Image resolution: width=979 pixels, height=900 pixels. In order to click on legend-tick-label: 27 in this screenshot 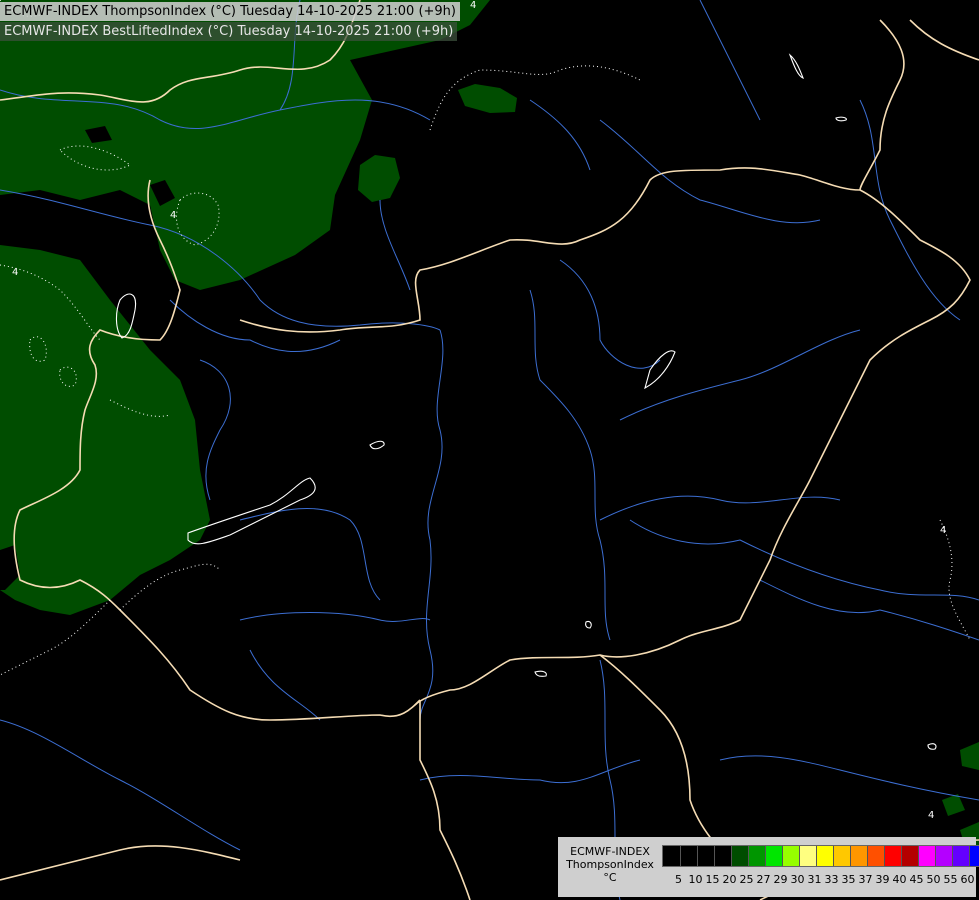, I will do `click(763, 879)`.